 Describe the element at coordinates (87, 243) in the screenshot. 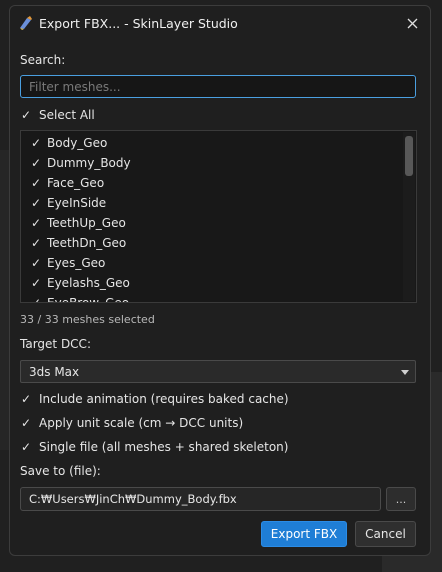

I see `mesh-name: TeethDn_Geo` at that location.